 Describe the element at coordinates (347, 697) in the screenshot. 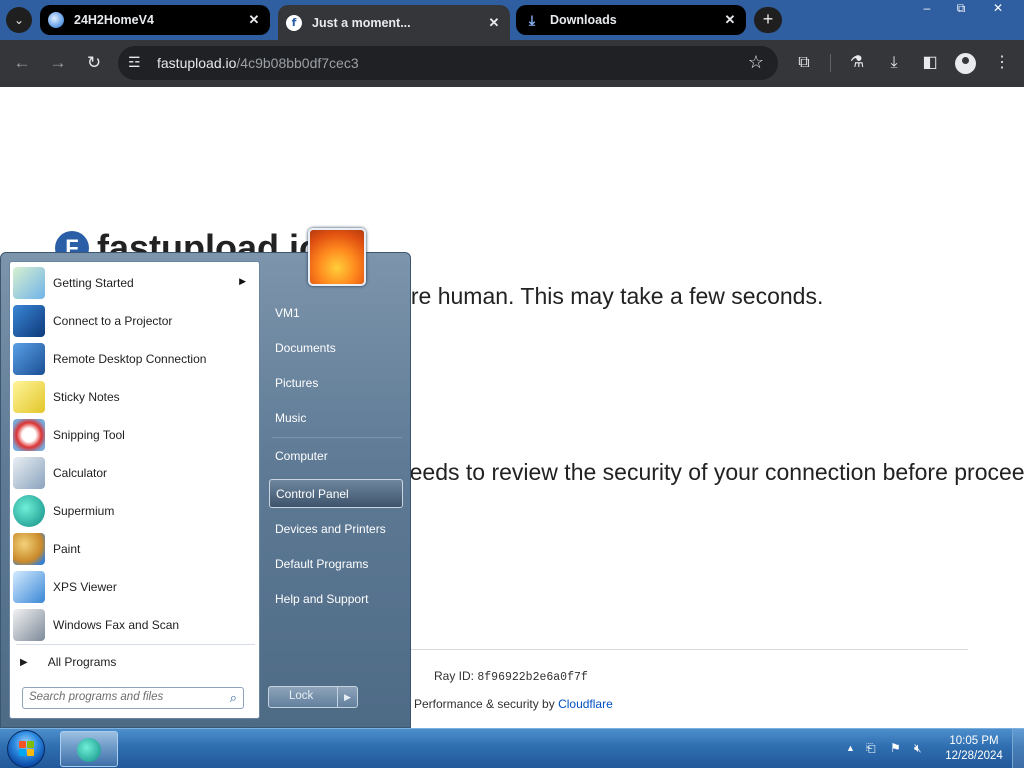

I see `shutdown-options-arrow-icon: ▶` at that location.